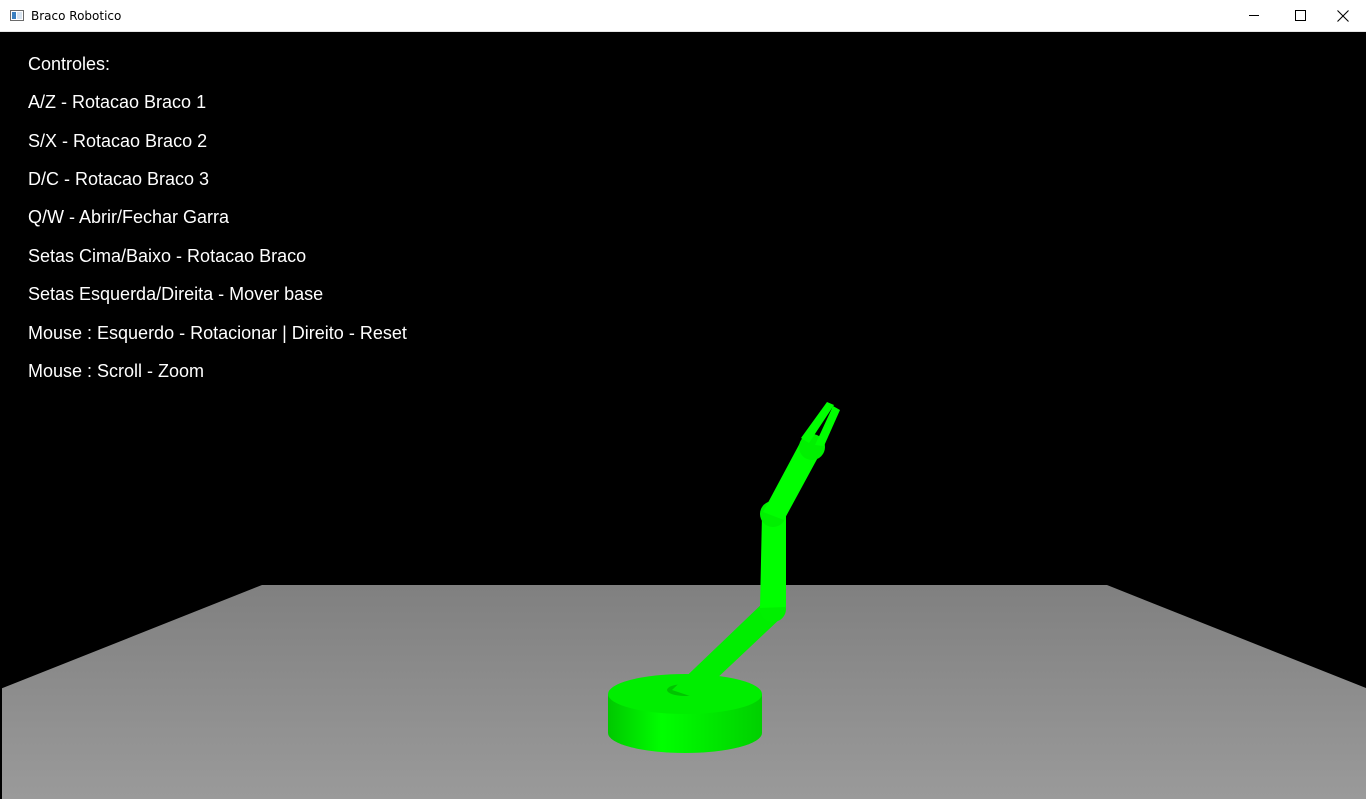 Image resolution: width=1366 pixels, height=799 pixels. Describe the element at coordinates (116, 371) in the screenshot. I see `control-line: Mouse : Scroll - Zoom` at that location.